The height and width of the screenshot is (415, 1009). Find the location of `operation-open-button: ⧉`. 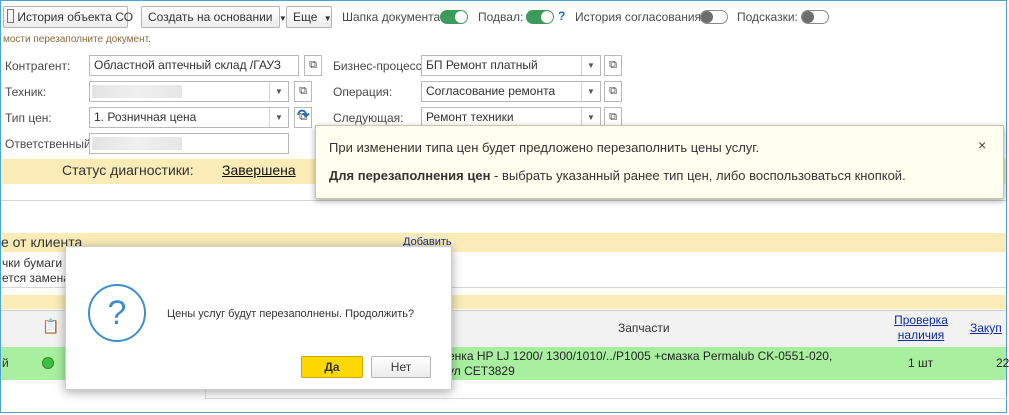

operation-open-button: ⧉ is located at coordinates (613, 91).